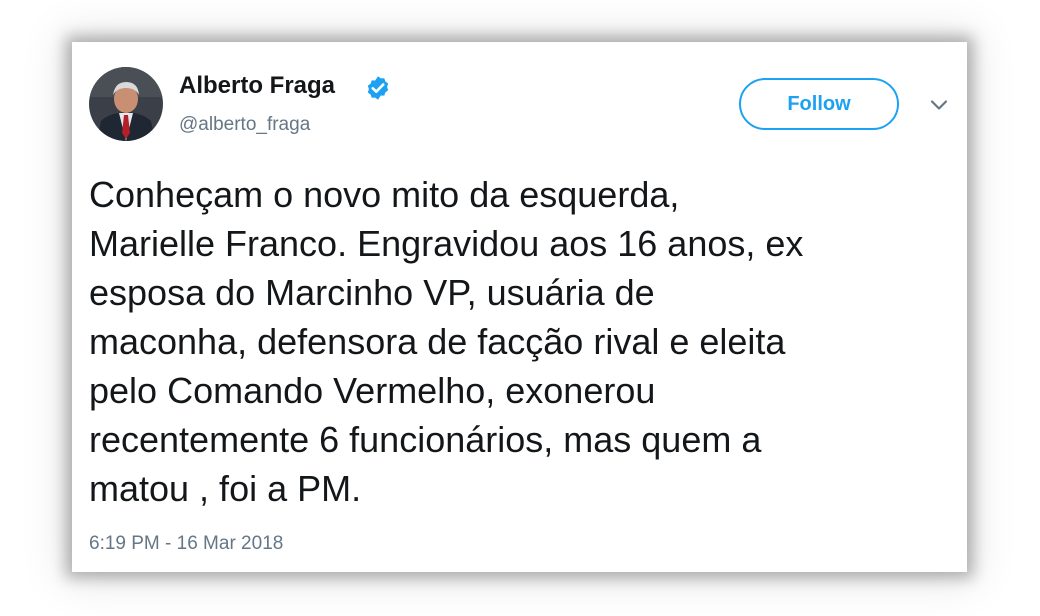  I want to click on tweet-text-line: esposa do Marcinho VP, usuária de, so click(372, 292).